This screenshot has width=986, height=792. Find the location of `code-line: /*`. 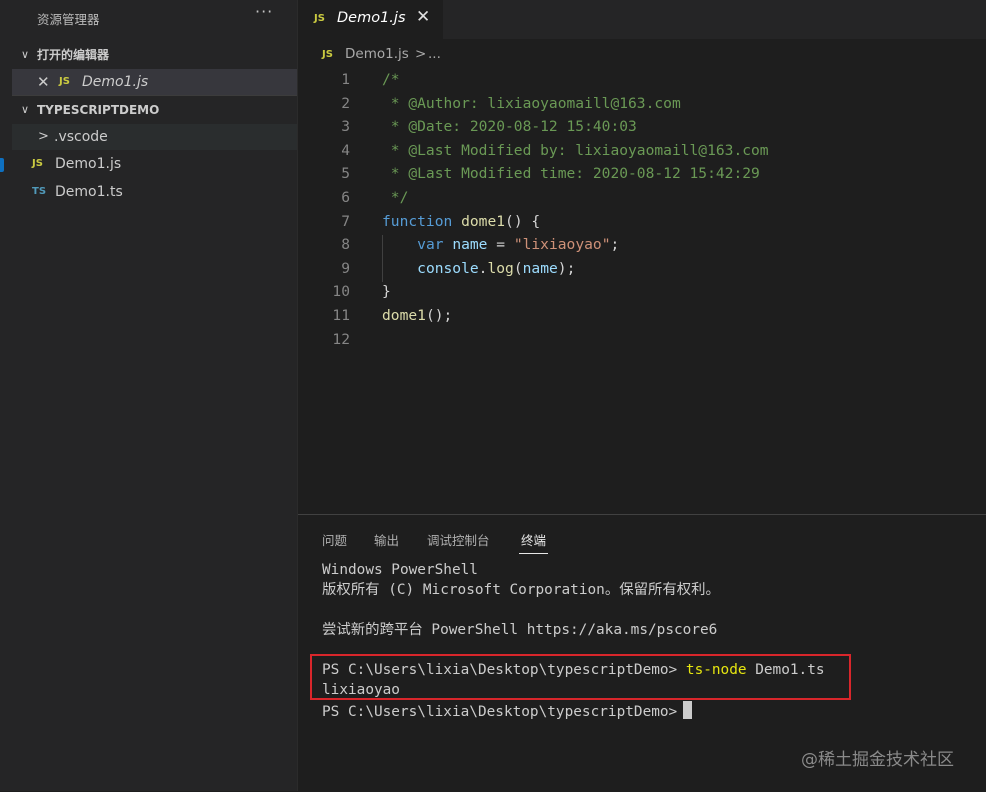

code-line: /* is located at coordinates (391, 80).